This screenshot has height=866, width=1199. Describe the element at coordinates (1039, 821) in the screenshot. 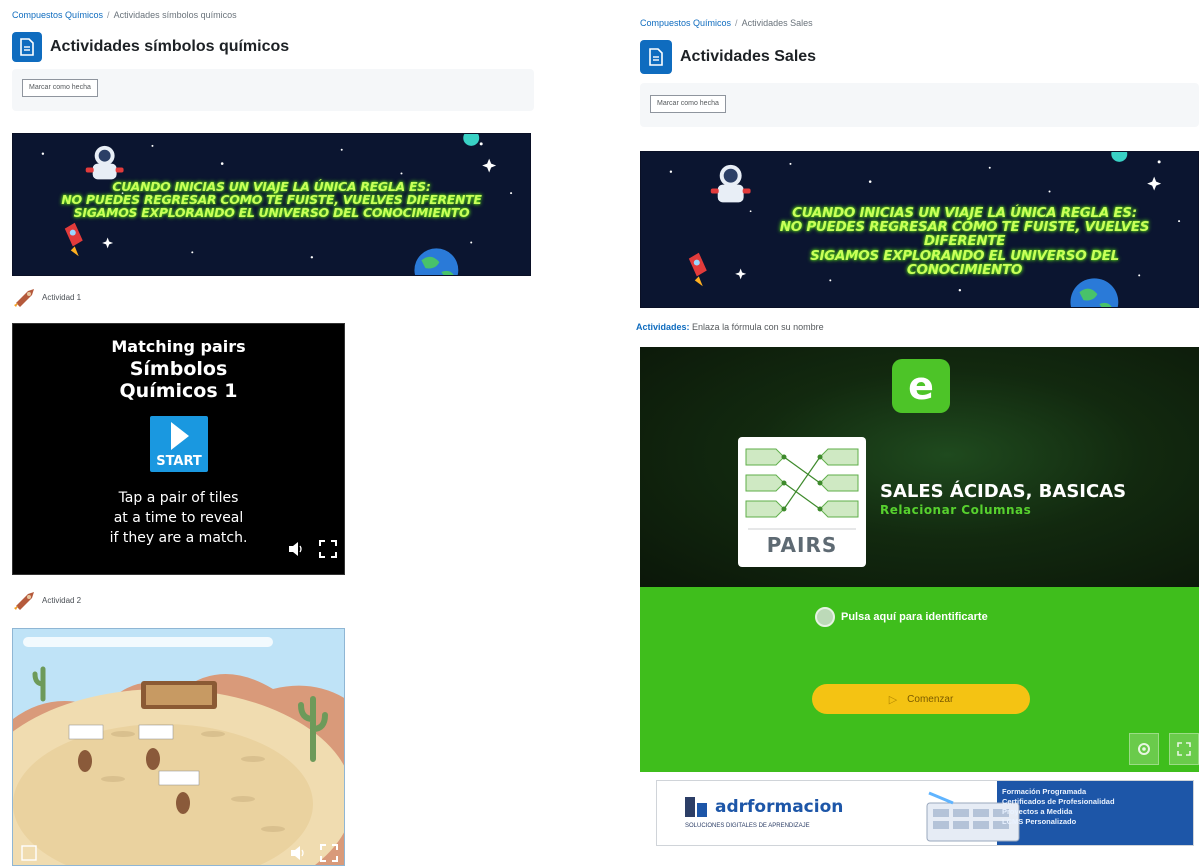

I see `ad-service-item: LCMS Personalizado` at that location.